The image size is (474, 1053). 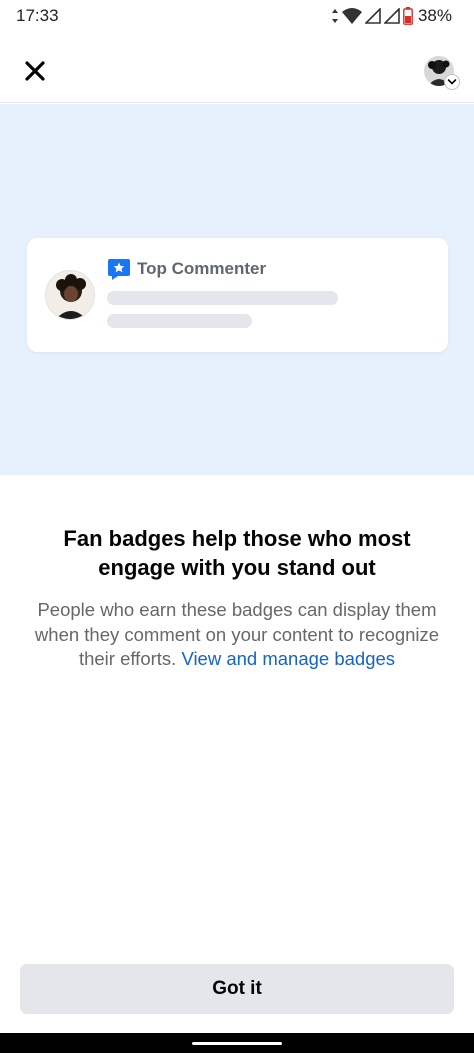 I want to click on close-button, so click(x=35, y=73).